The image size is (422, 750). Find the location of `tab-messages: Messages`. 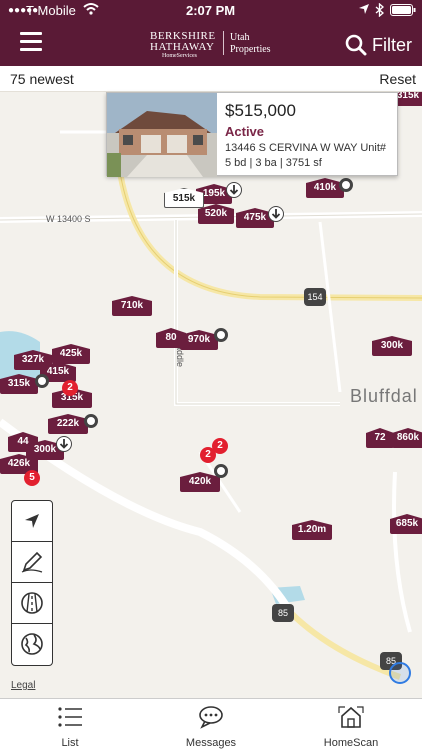

tab-messages: Messages is located at coordinates (211, 727).